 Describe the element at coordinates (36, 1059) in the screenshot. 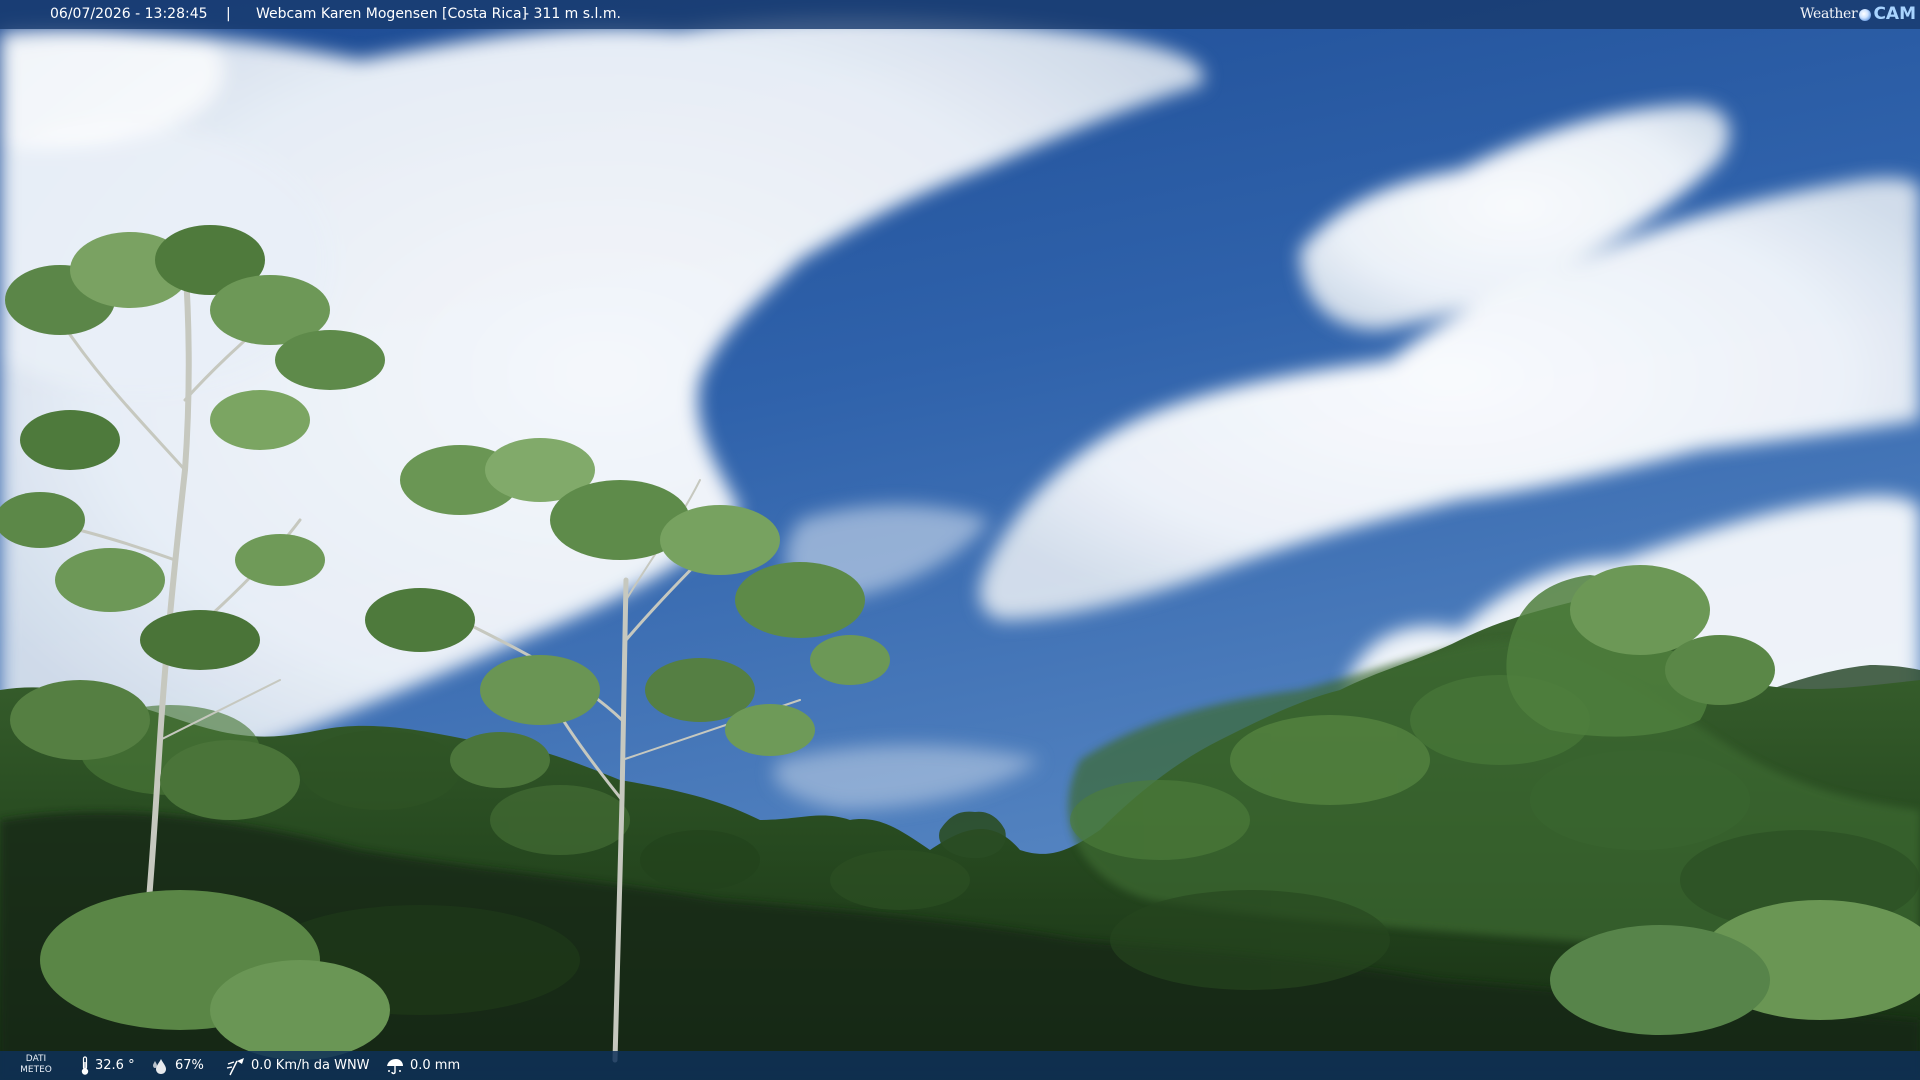

I see `weather-data-label-line1: DATI` at that location.